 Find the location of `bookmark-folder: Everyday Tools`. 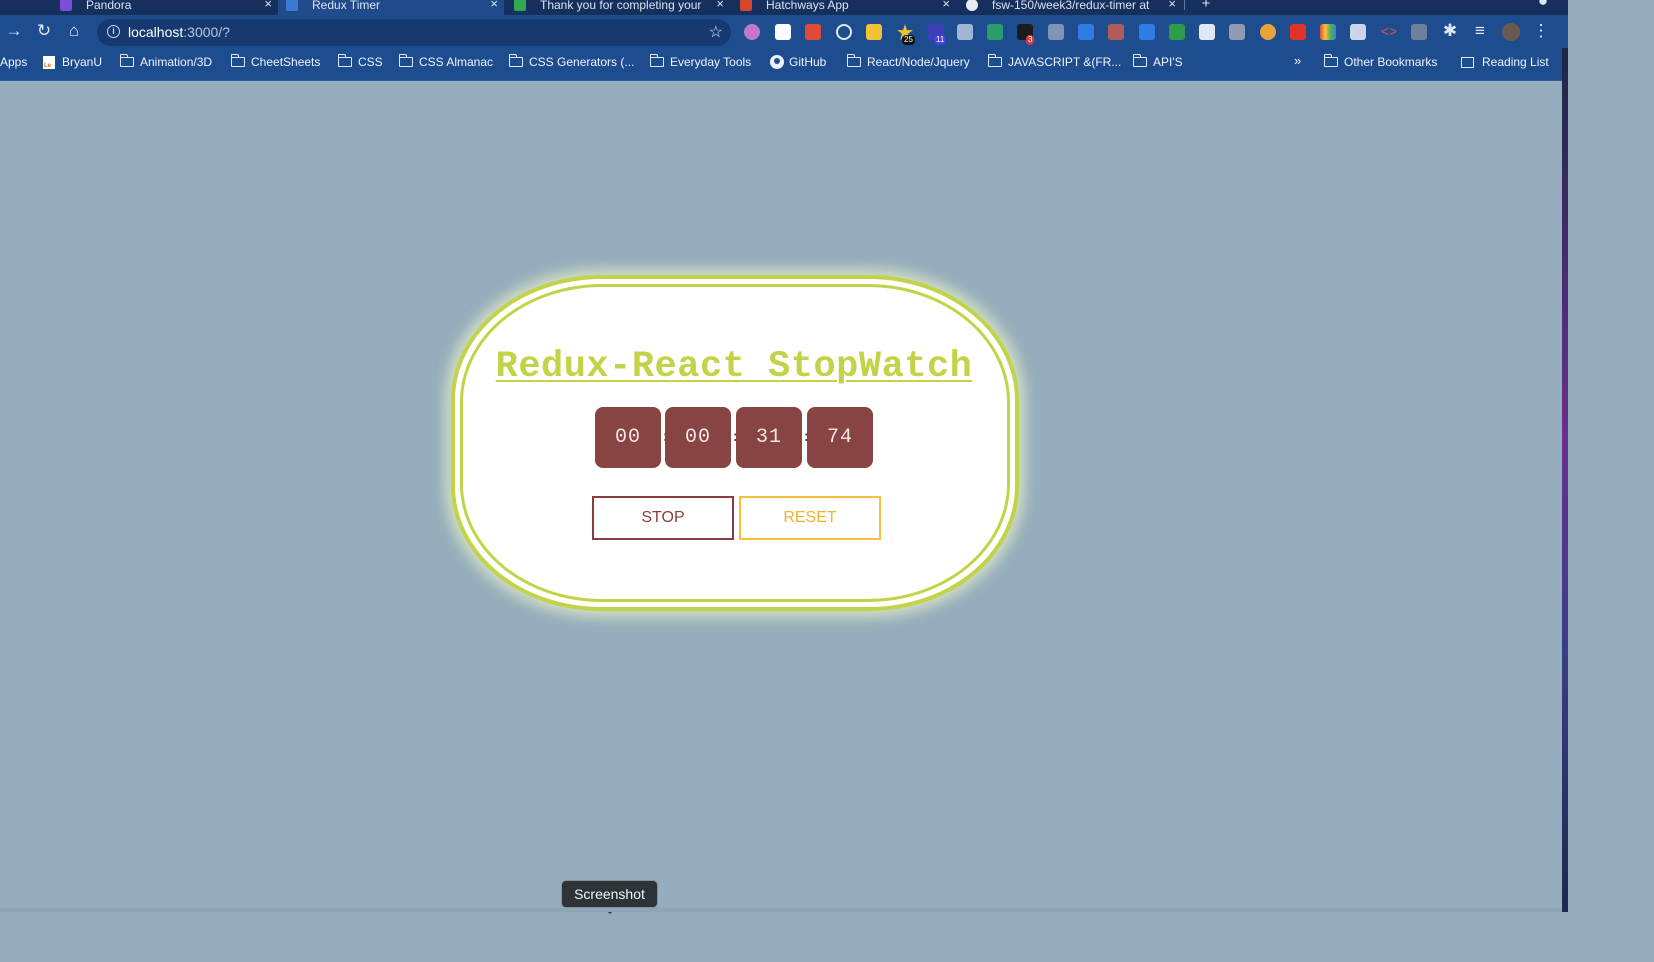

bookmark-folder: Everyday Tools is located at coordinates (700, 61).